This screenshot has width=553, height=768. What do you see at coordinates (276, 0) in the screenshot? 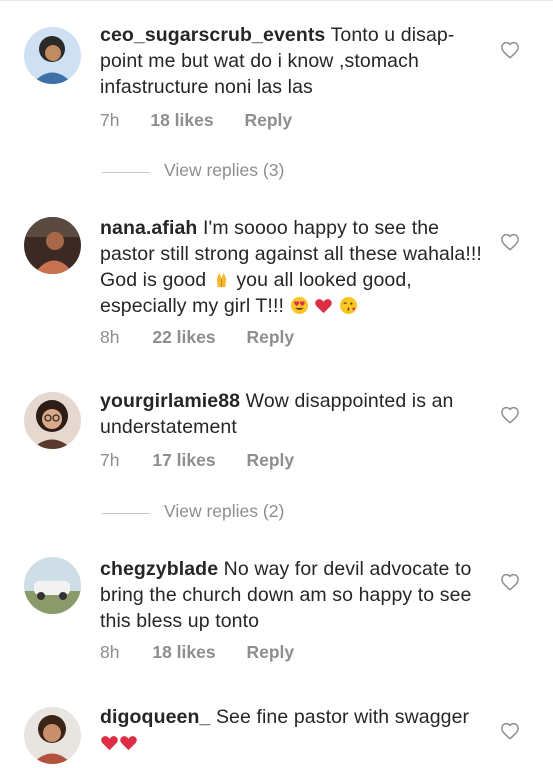
I see `top-divider` at bounding box center [276, 0].